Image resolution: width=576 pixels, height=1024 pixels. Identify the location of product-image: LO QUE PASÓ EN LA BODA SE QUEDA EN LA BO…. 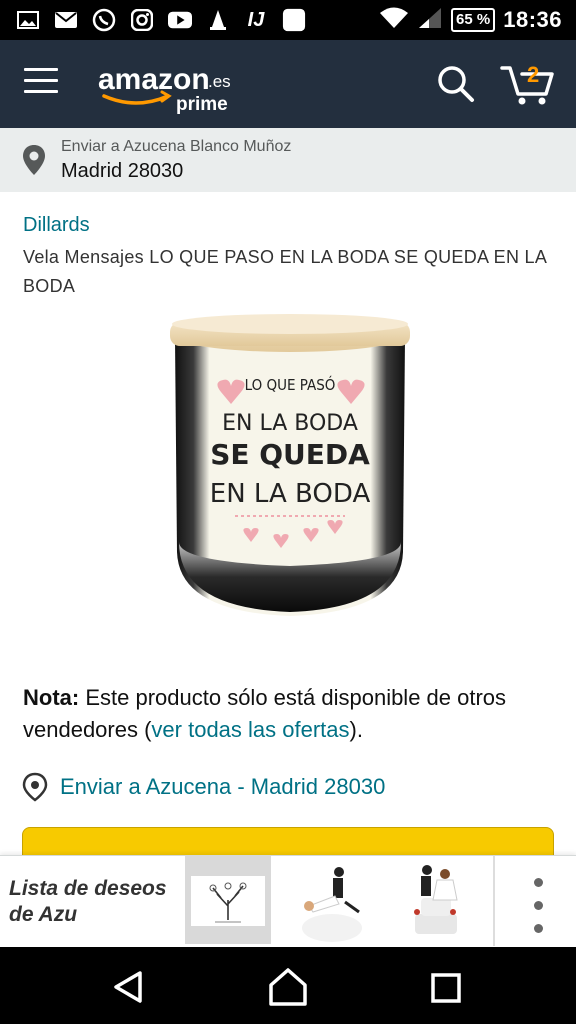
(290, 467).